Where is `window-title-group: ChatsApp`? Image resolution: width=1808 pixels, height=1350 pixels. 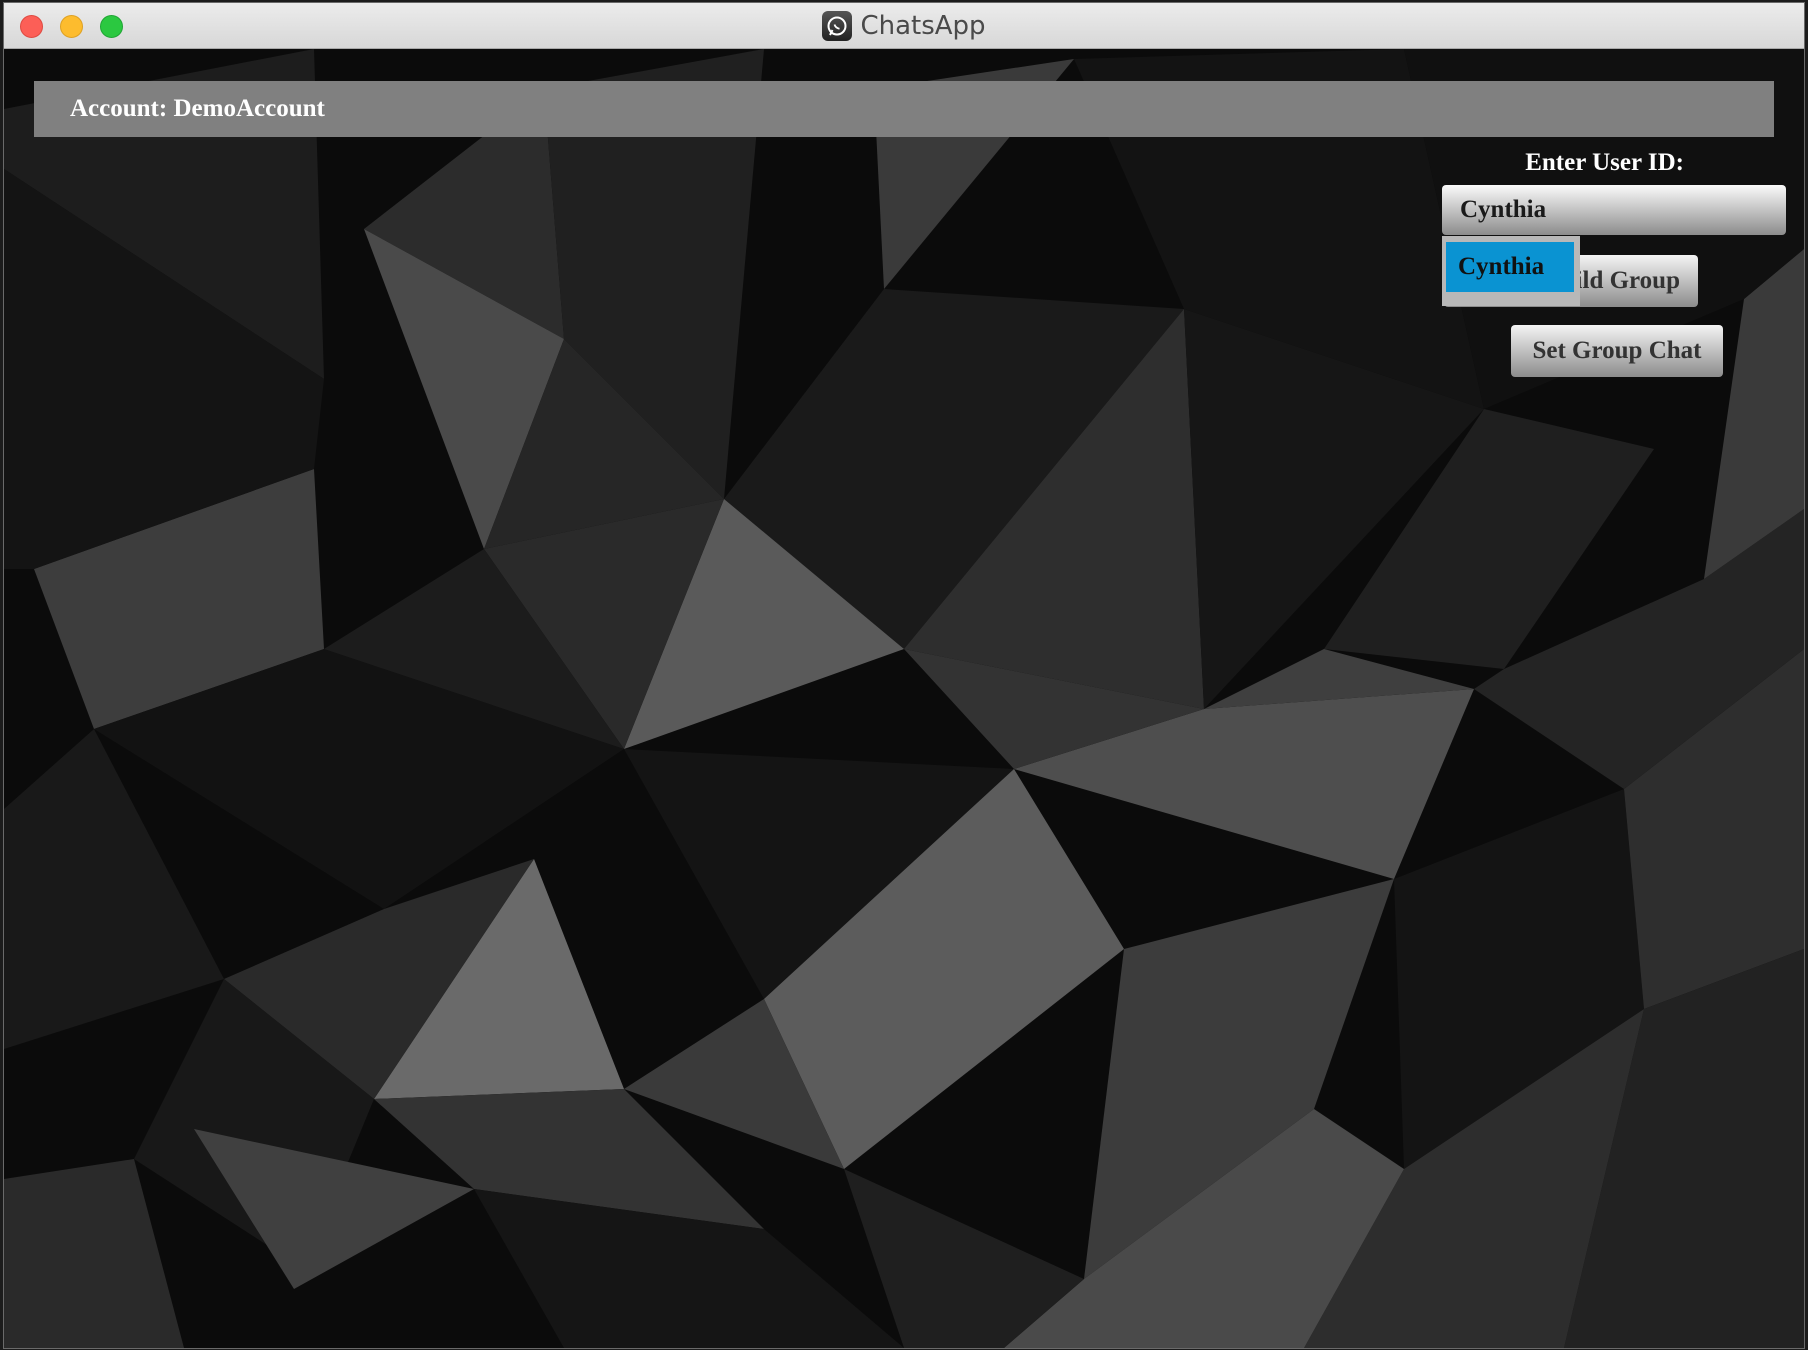
window-title-group: ChatsApp is located at coordinates (904, 25).